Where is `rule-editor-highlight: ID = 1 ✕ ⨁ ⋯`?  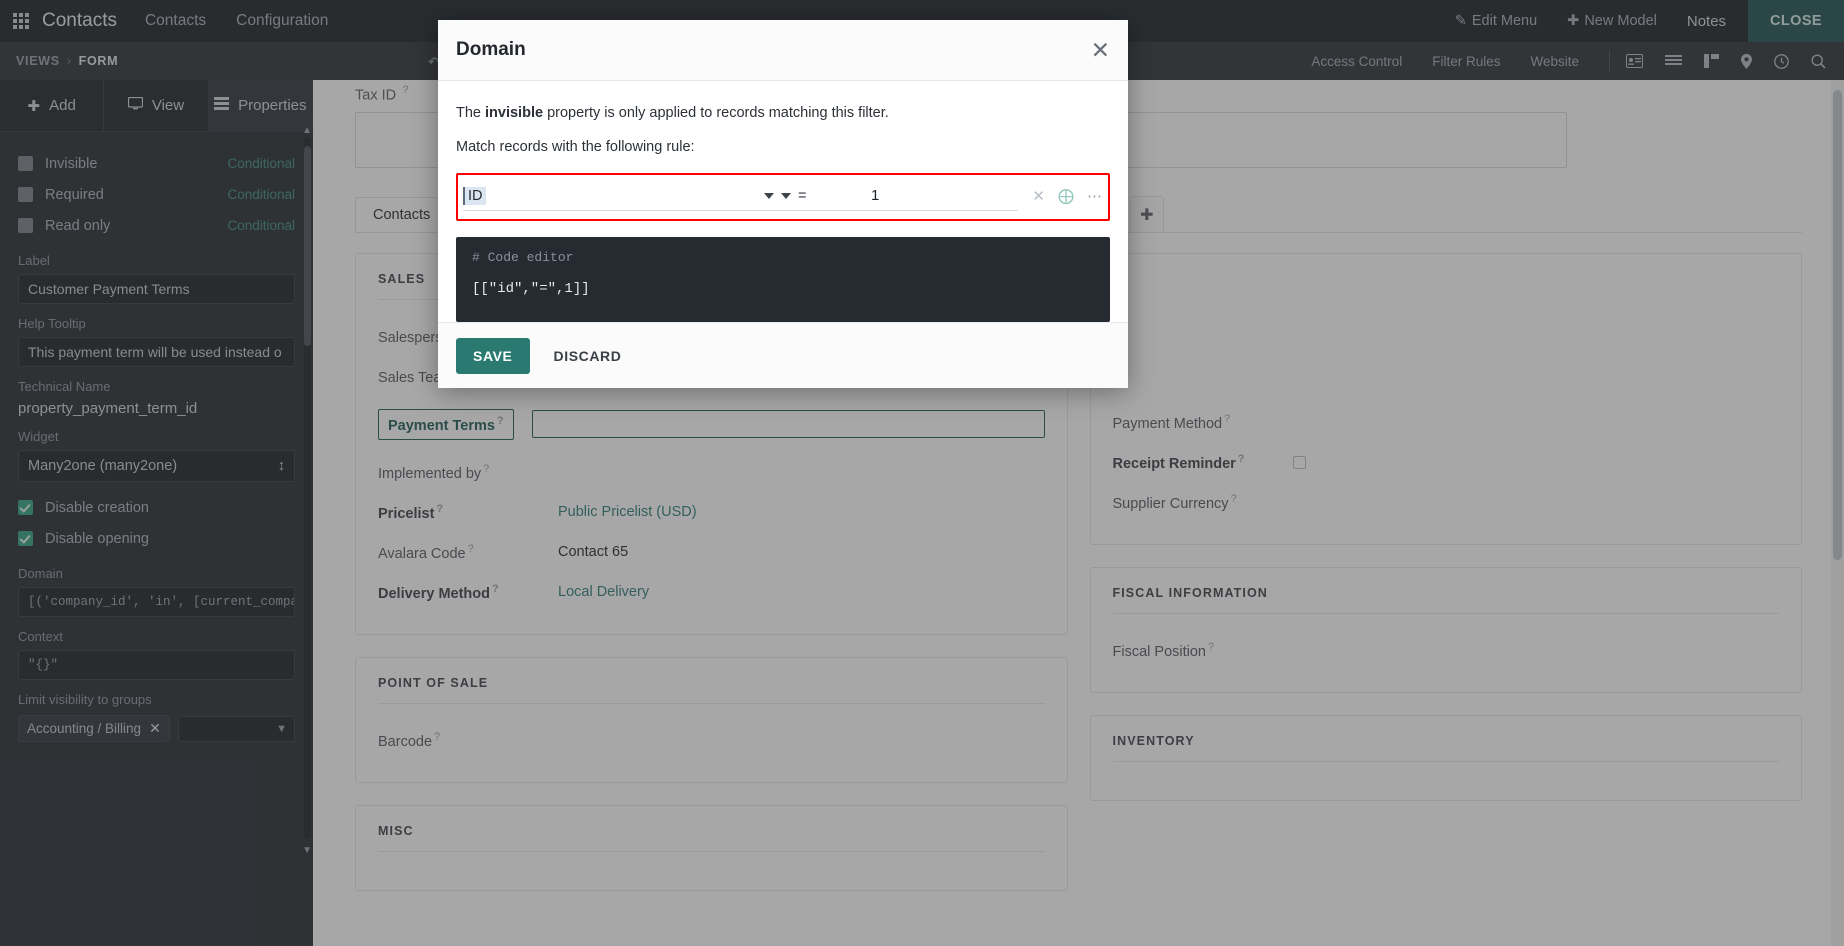 rule-editor-highlight: ID = 1 ✕ ⨁ ⋯ is located at coordinates (783, 197).